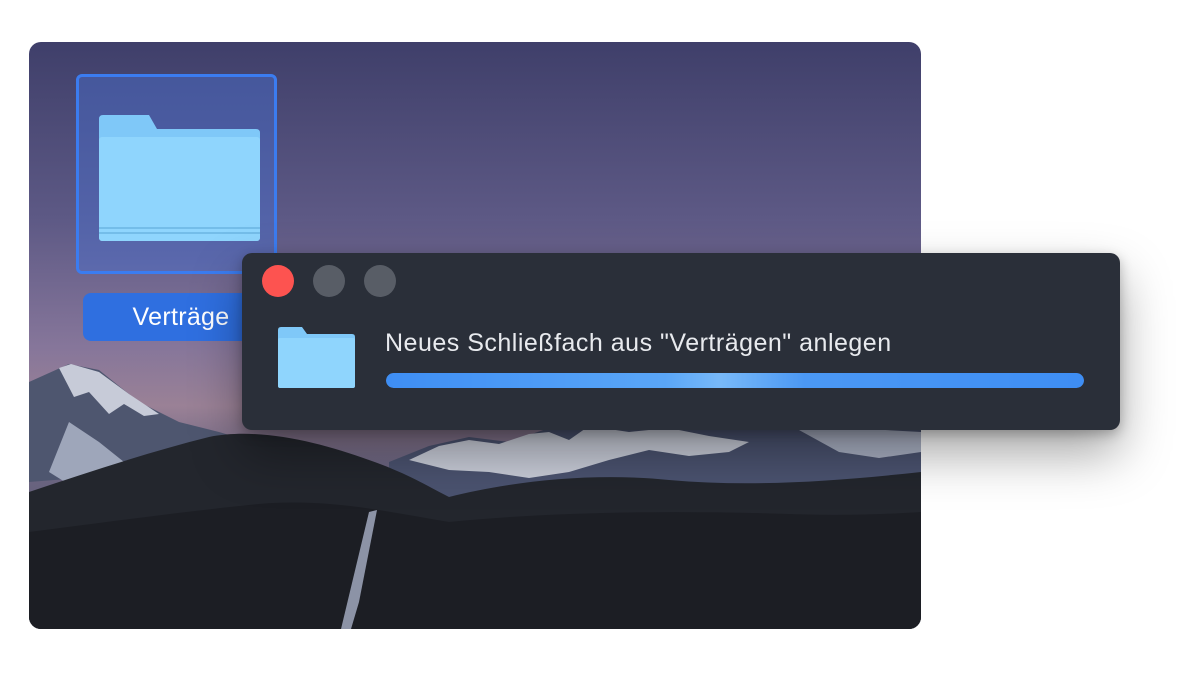 This screenshot has height=675, width=1200. I want to click on maximize-icon, so click(380, 281).